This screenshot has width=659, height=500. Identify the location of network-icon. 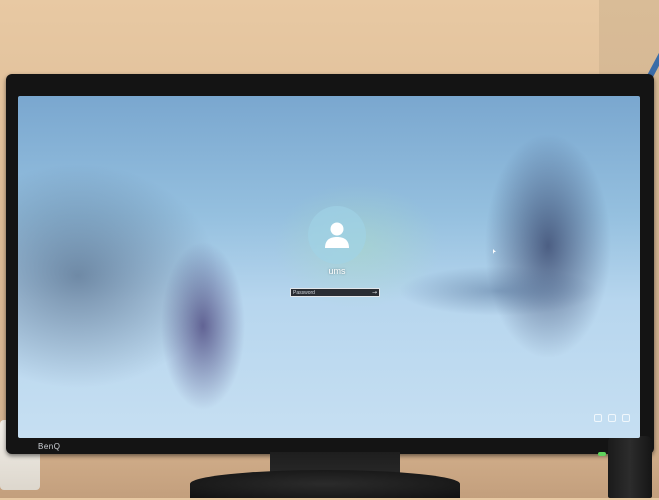
(612, 418).